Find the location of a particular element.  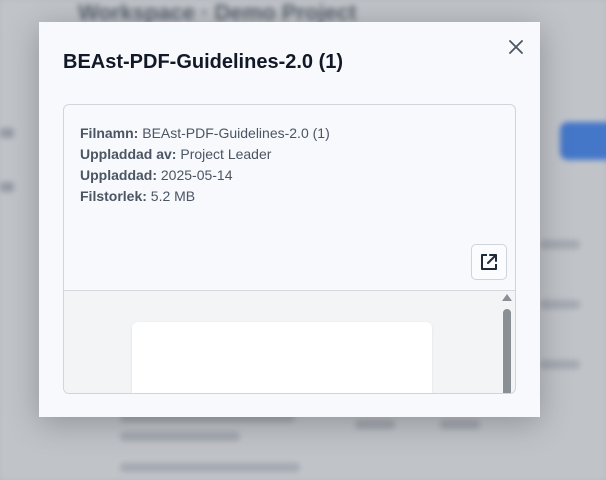

pdf-page is located at coordinates (282, 357).